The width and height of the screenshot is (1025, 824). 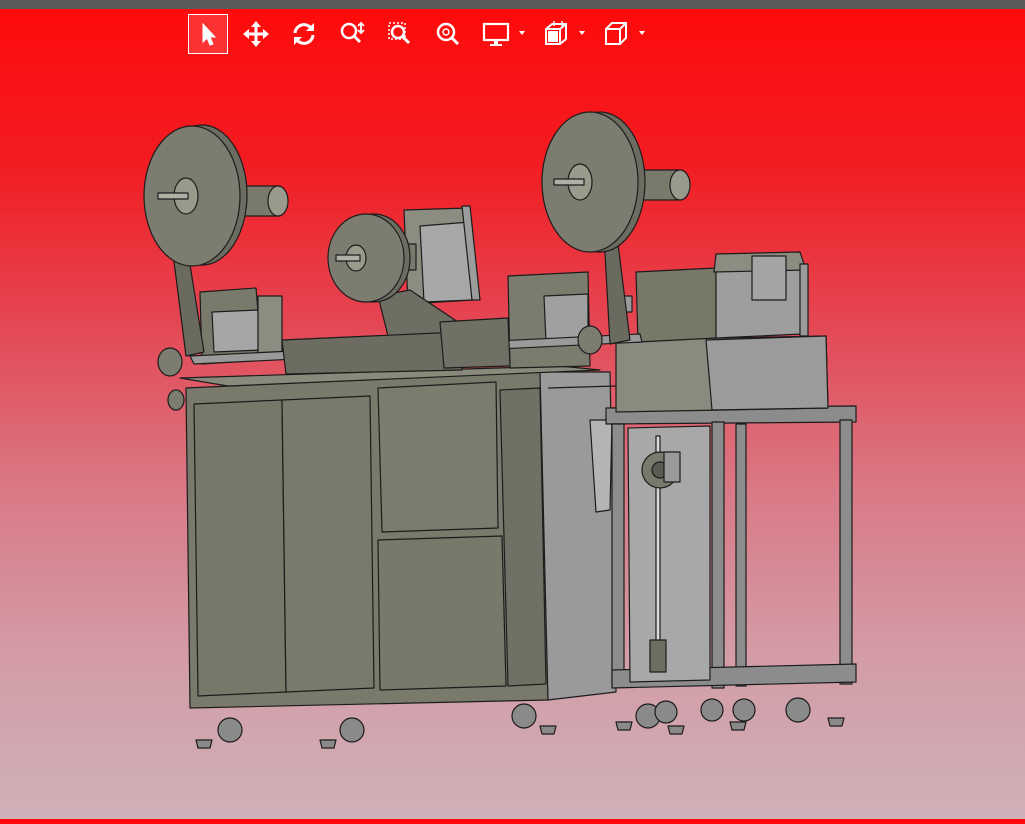 I want to click on viewer-toolbar, so click(x=422, y=34).